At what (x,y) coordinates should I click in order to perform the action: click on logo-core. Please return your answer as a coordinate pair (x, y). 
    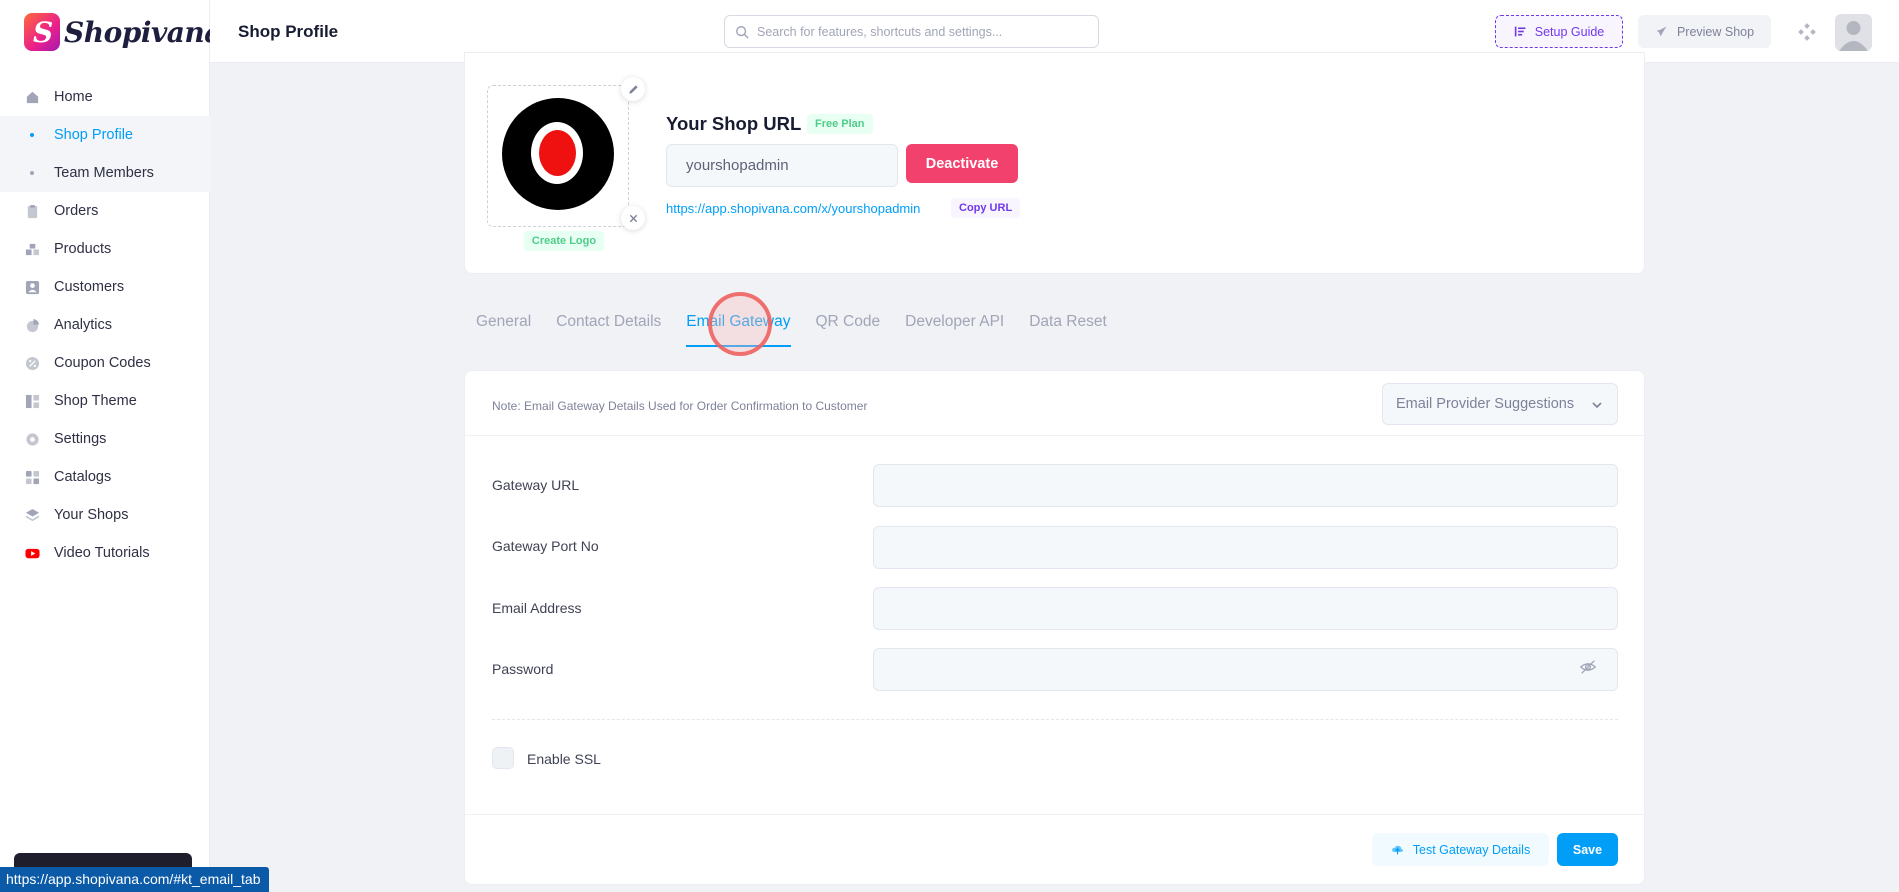
    Looking at the image, I should click on (557, 153).